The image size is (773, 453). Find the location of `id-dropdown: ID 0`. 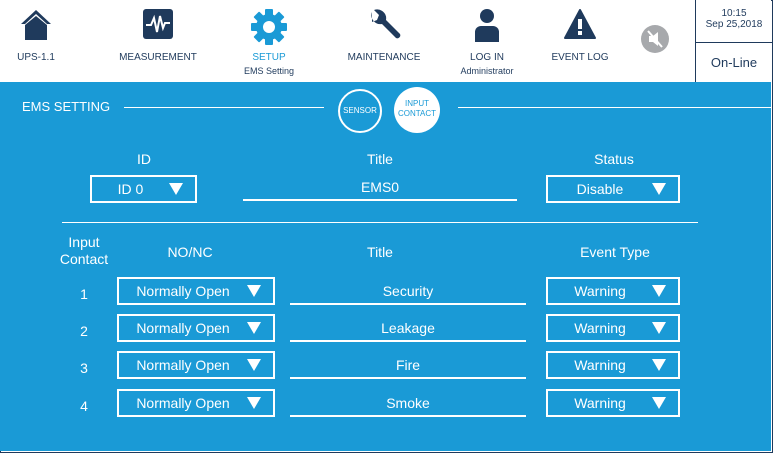

id-dropdown: ID 0 is located at coordinates (143, 189).